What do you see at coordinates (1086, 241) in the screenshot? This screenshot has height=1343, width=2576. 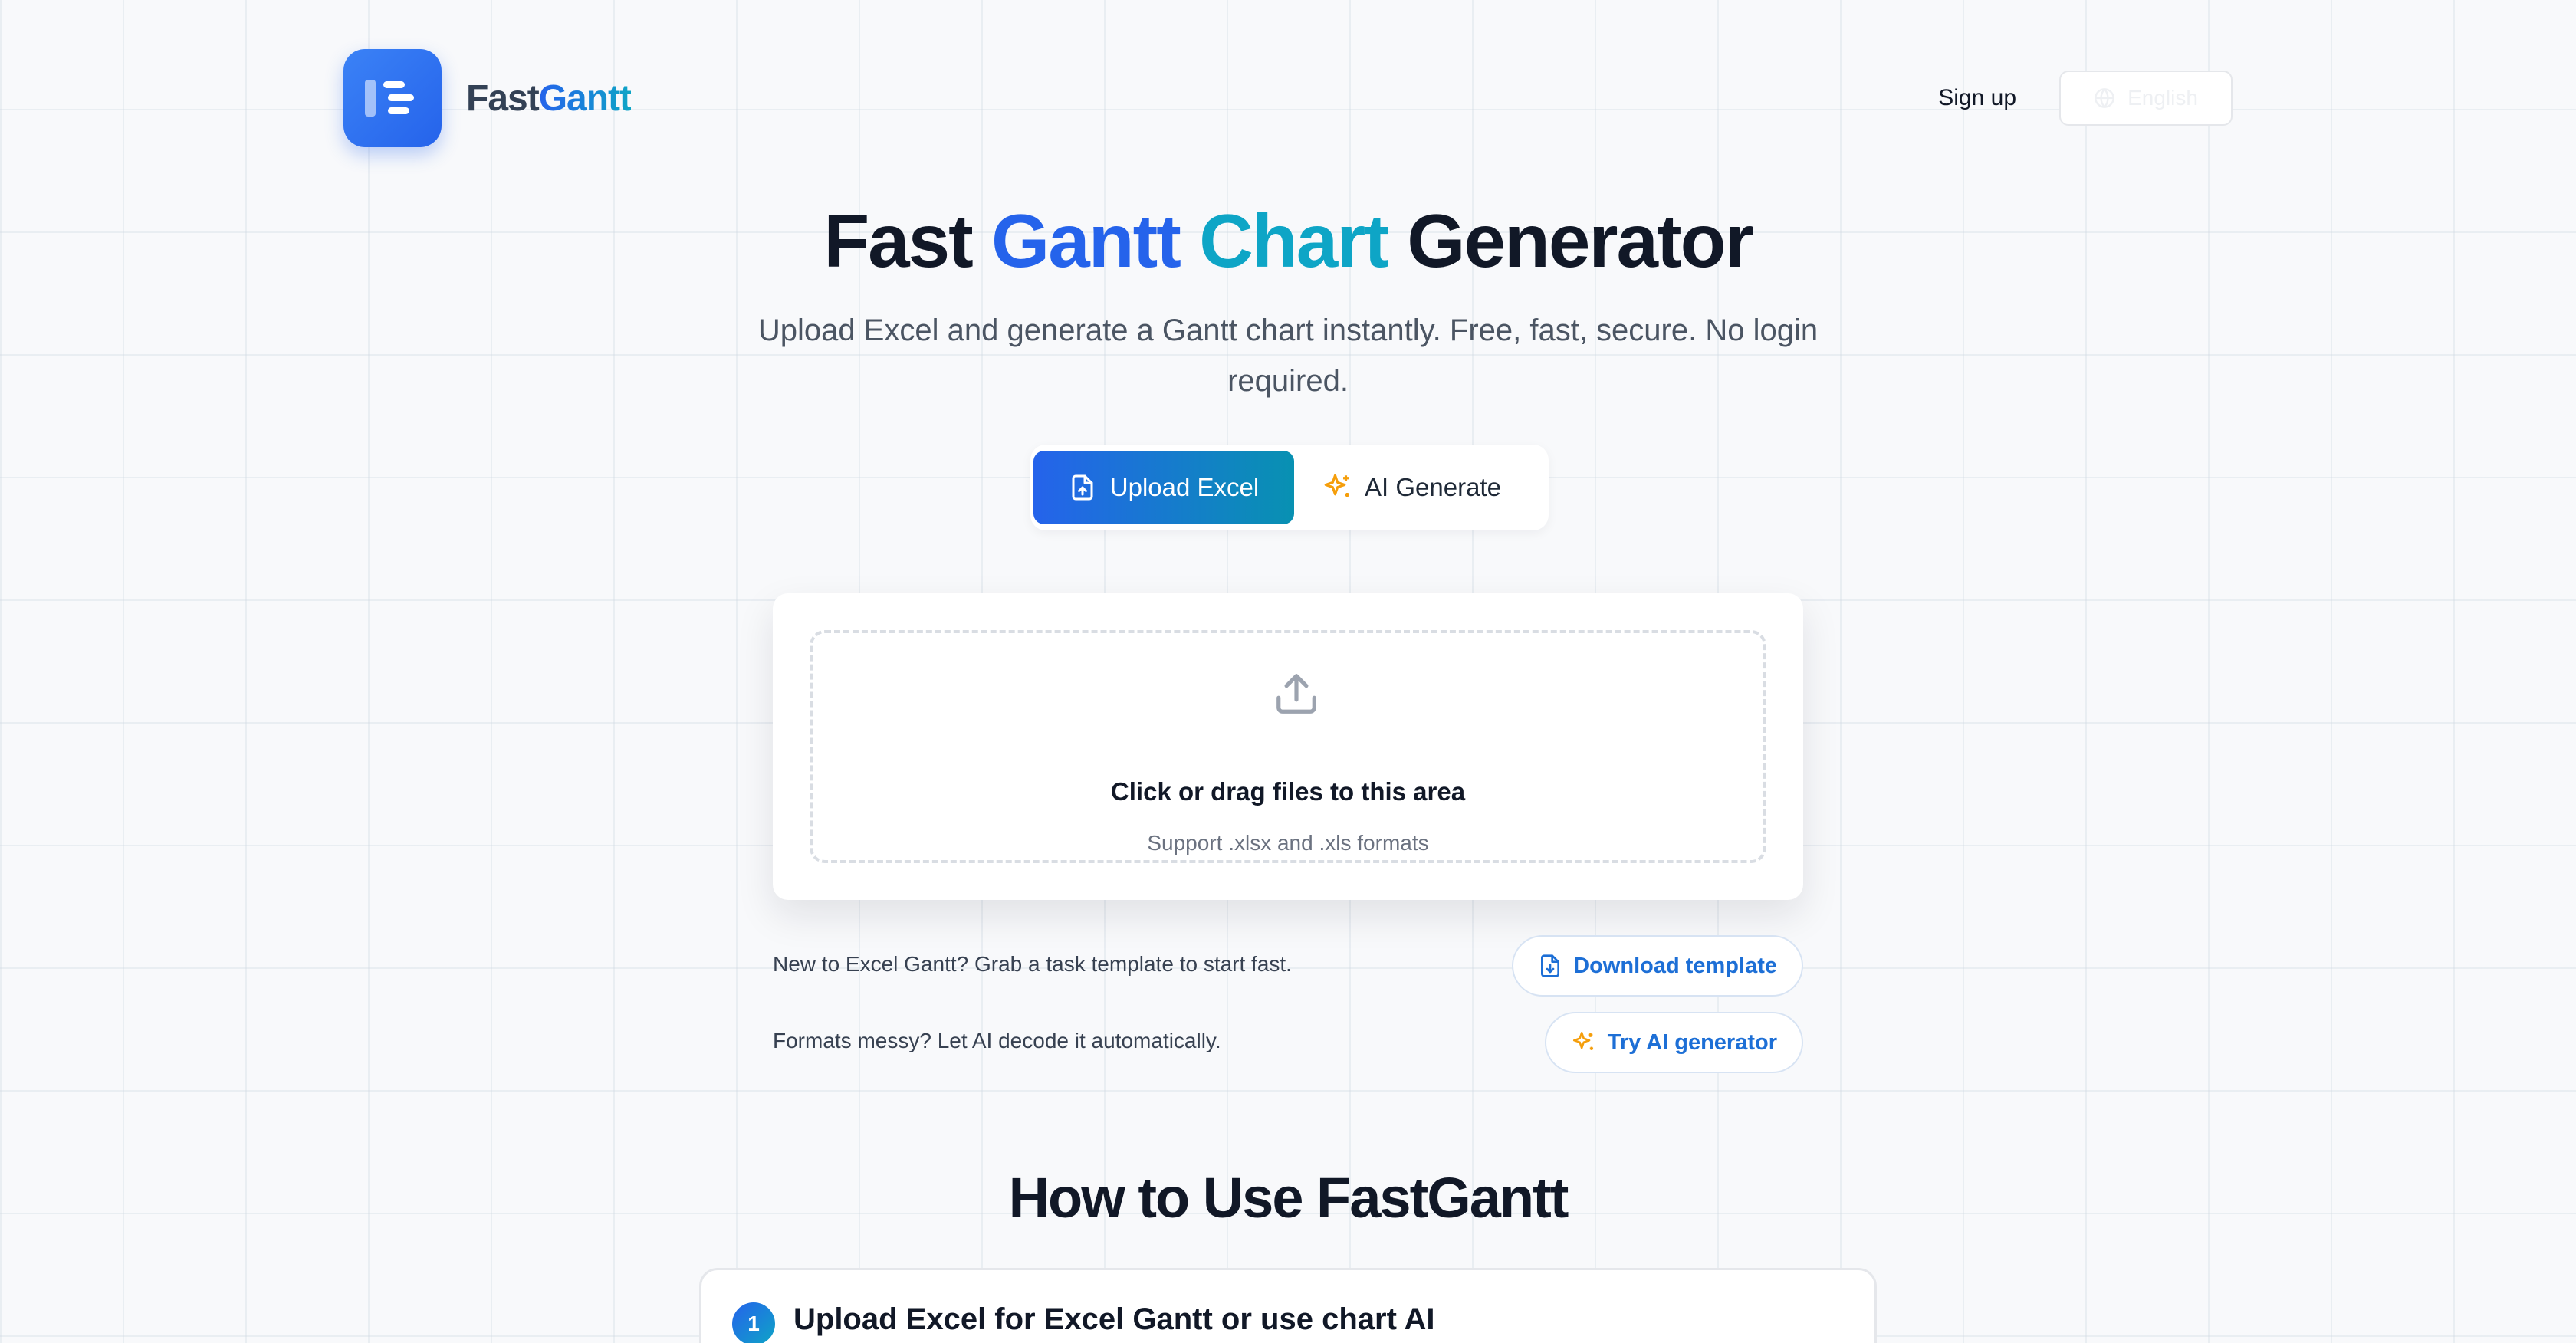 I see `title-part2: Gantt` at bounding box center [1086, 241].